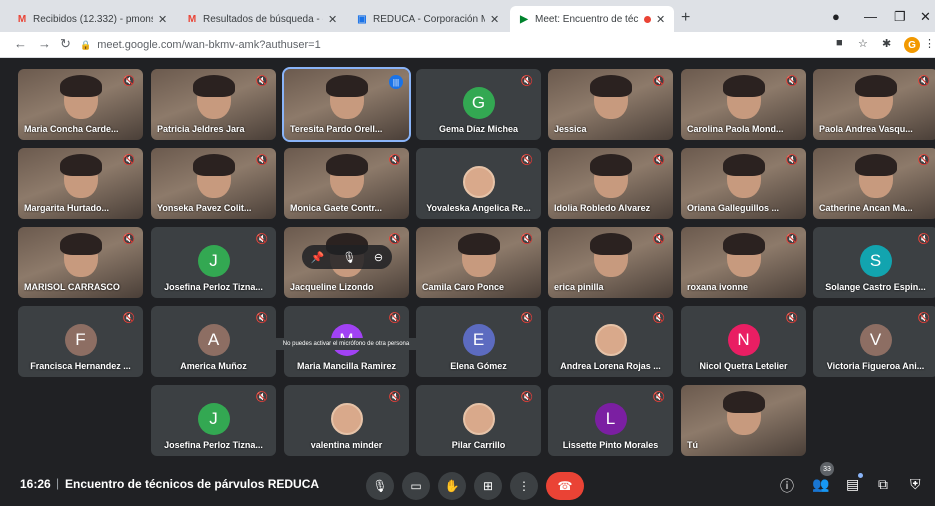 The image size is (935, 506). What do you see at coordinates (20, 43) in the screenshot?
I see `back-icon: ←` at bounding box center [20, 43].